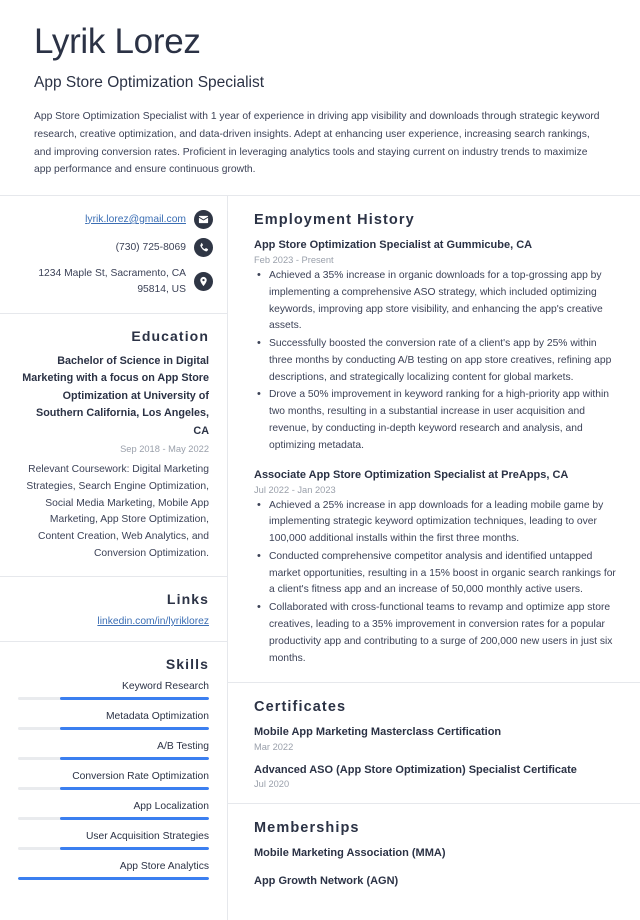 This screenshot has width=640, height=920. Describe the element at coordinates (203, 248) in the screenshot. I see `phone-icon` at that location.